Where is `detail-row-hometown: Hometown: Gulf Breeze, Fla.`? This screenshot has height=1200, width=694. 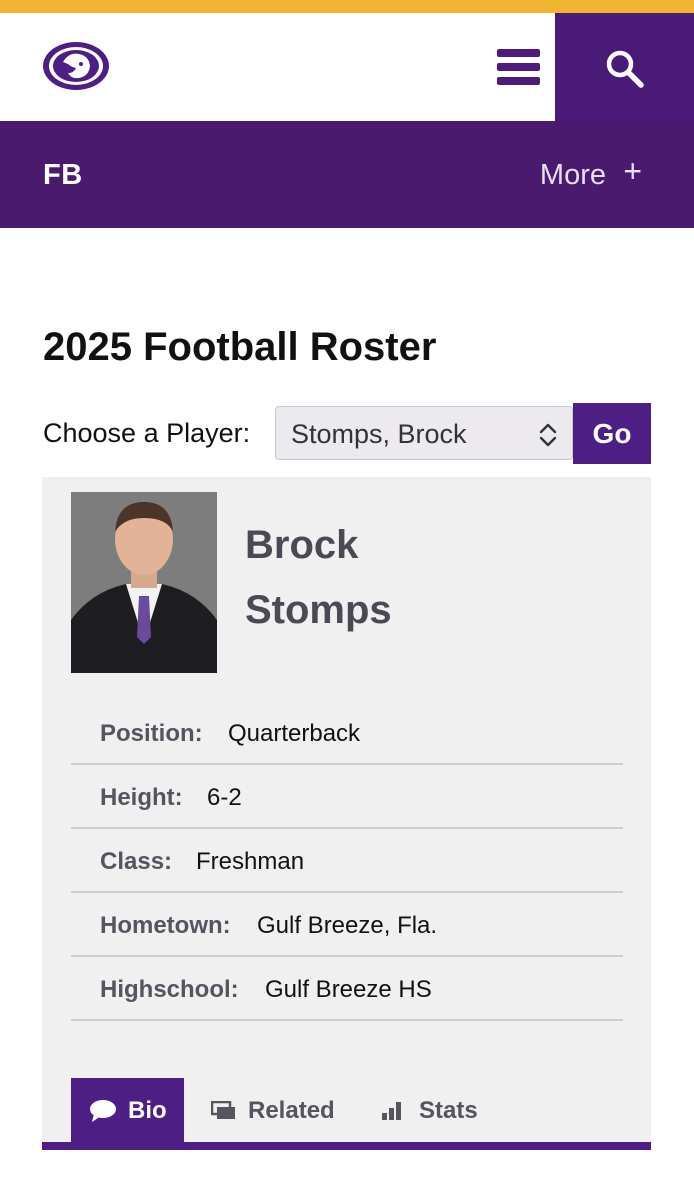
detail-row-hometown: Hometown: Gulf Breeze, Fla. is located at coordinates (347, 925).